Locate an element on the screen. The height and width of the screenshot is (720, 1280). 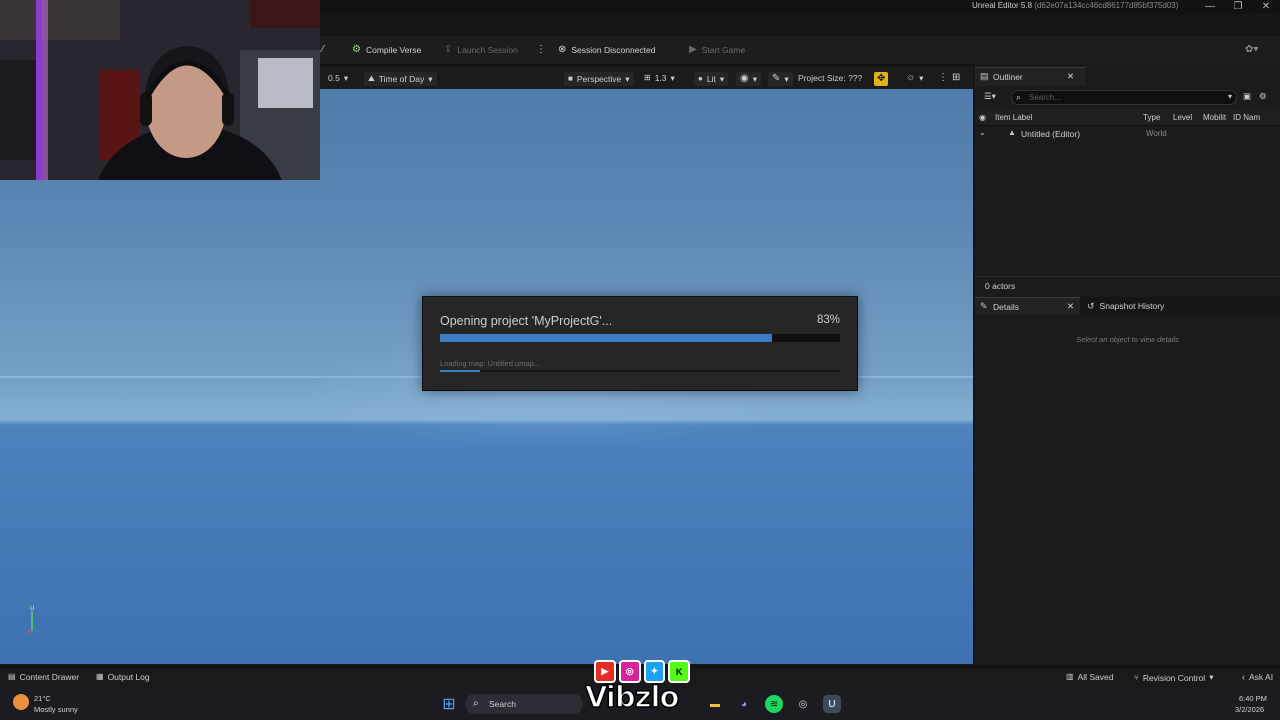
revision-control-button: ⑂ Revision Control ▾ is located at coordinates (1173, 677).